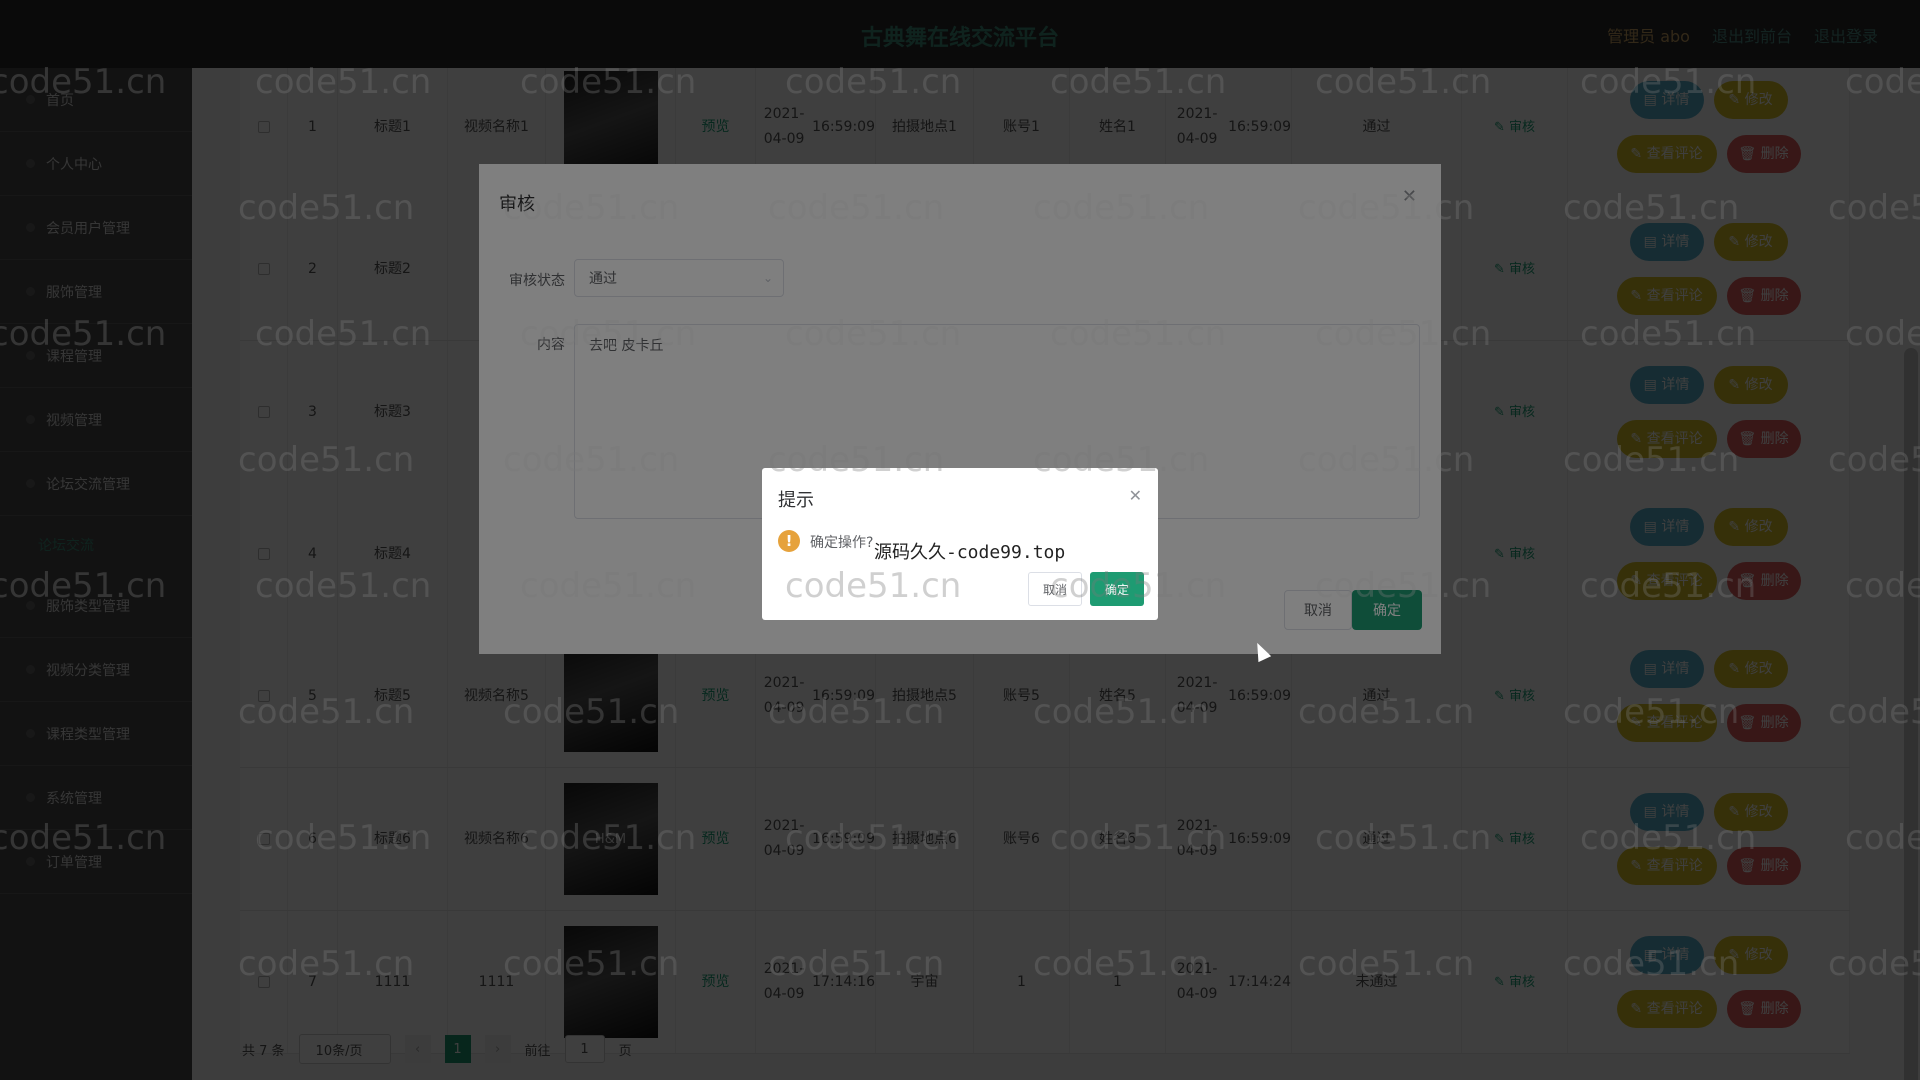  Describe the element at coordinates (789, 541) in the screenshot. I see `warning-icon: !` at that location.